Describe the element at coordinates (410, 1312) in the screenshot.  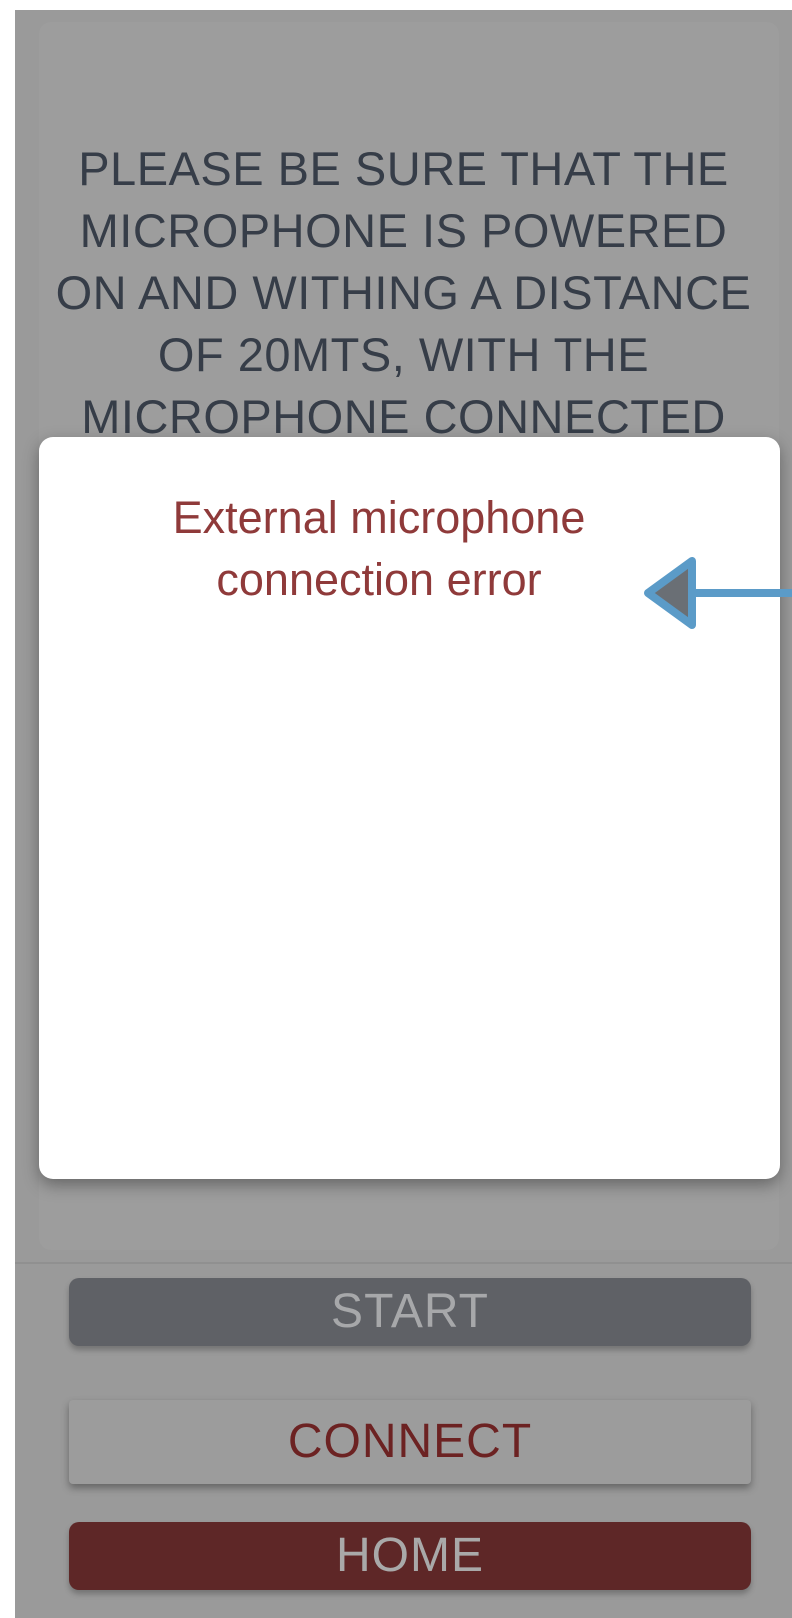
I see `start-button: START` at that location.